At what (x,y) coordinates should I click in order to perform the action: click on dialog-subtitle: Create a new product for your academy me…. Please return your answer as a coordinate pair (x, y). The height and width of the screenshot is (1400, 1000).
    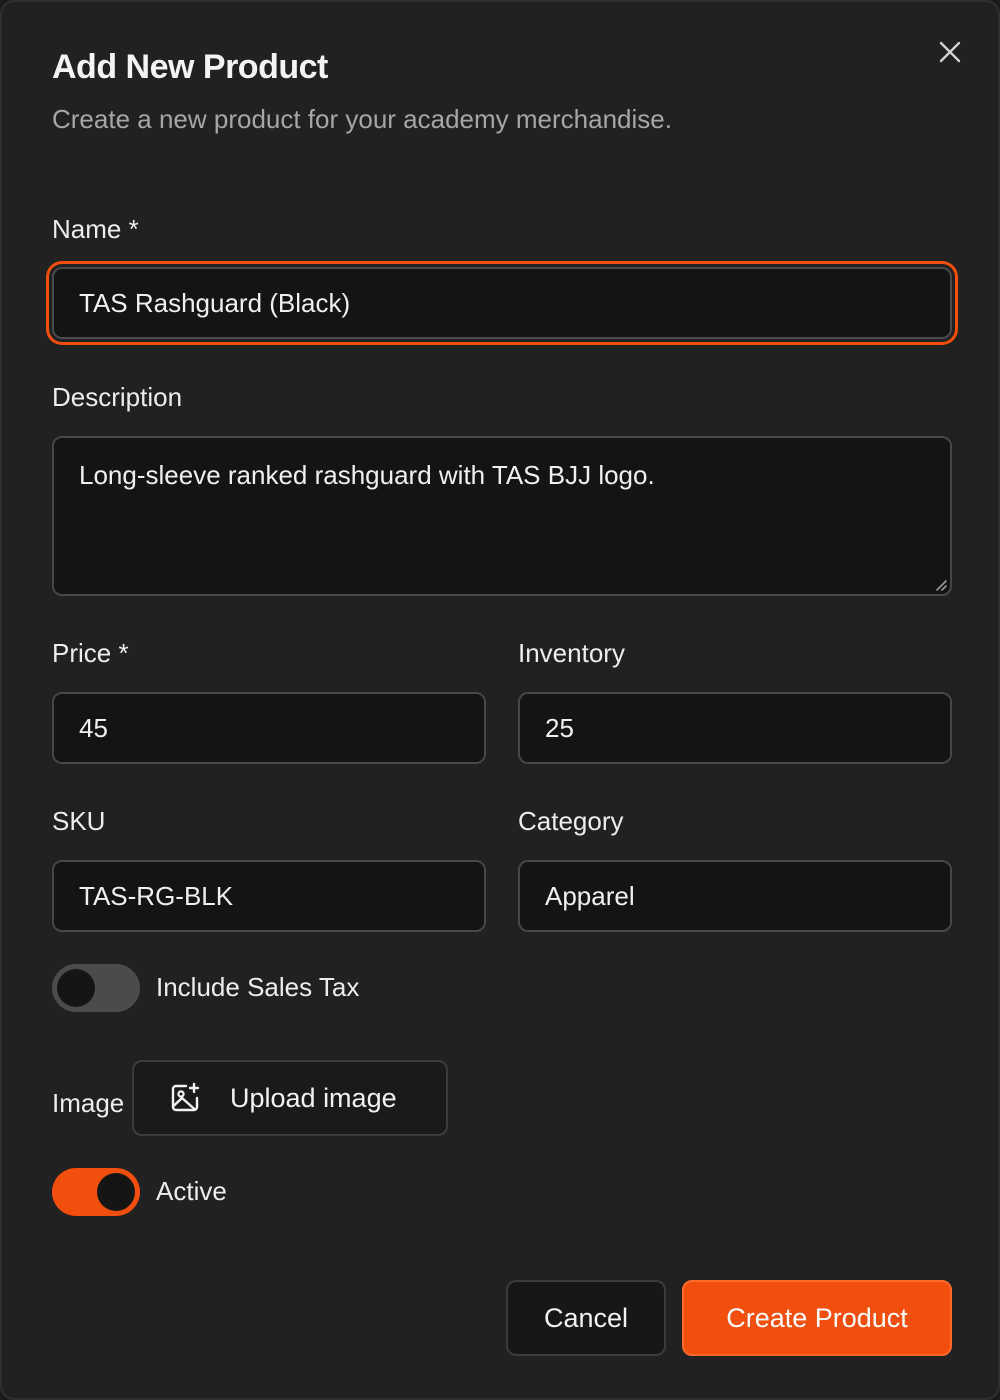
    Looking at the image, I should click on (362, 119).